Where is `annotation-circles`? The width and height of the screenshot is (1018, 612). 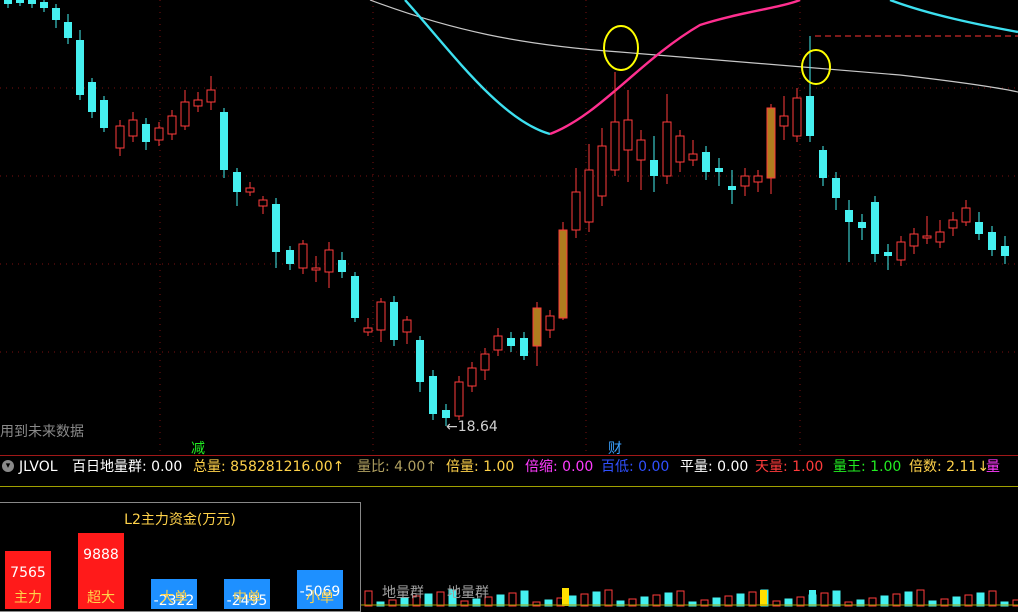
annotation-circles is located at coordinates (717, 55).